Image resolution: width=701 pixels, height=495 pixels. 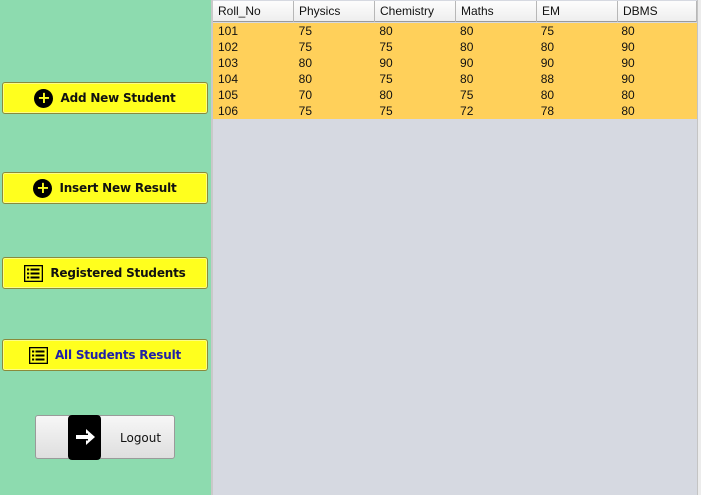 What do you see at coordinates (577, 11) in the screenshot?
I see `column-header-em: EM` at bounding box center [577, 11].